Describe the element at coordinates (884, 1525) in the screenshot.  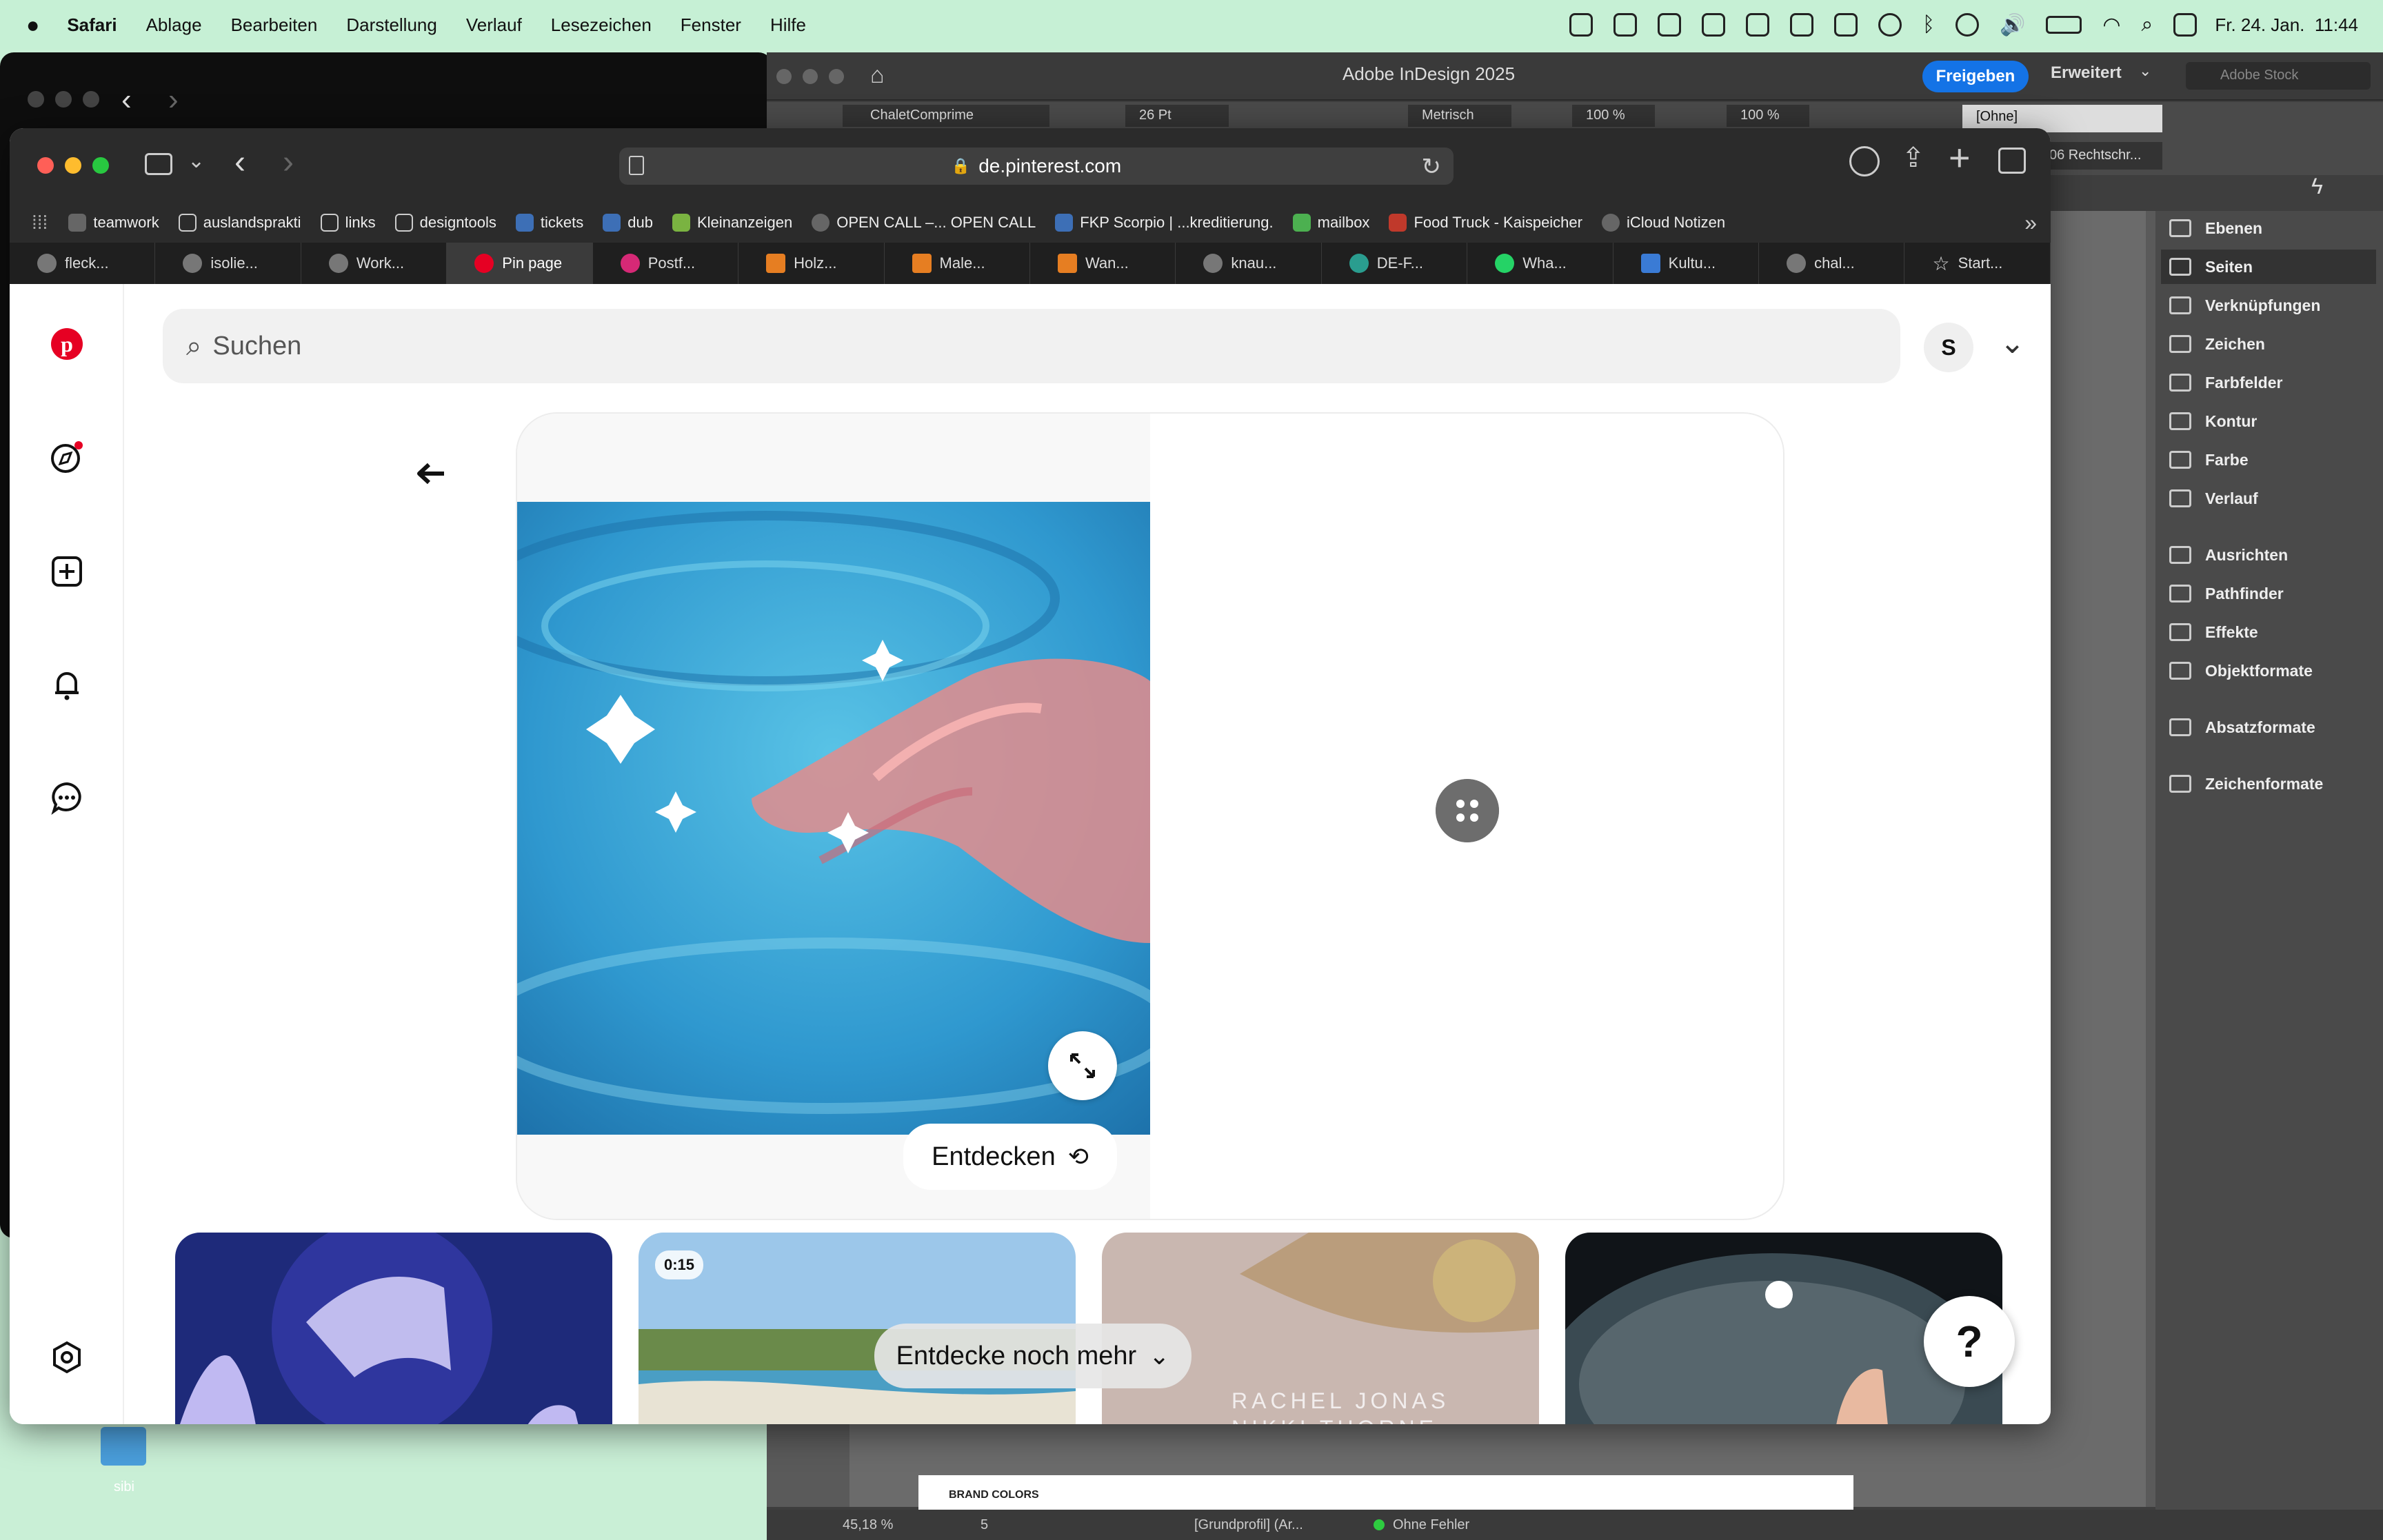
I see `zoom-field: 45,18 %` at that location.